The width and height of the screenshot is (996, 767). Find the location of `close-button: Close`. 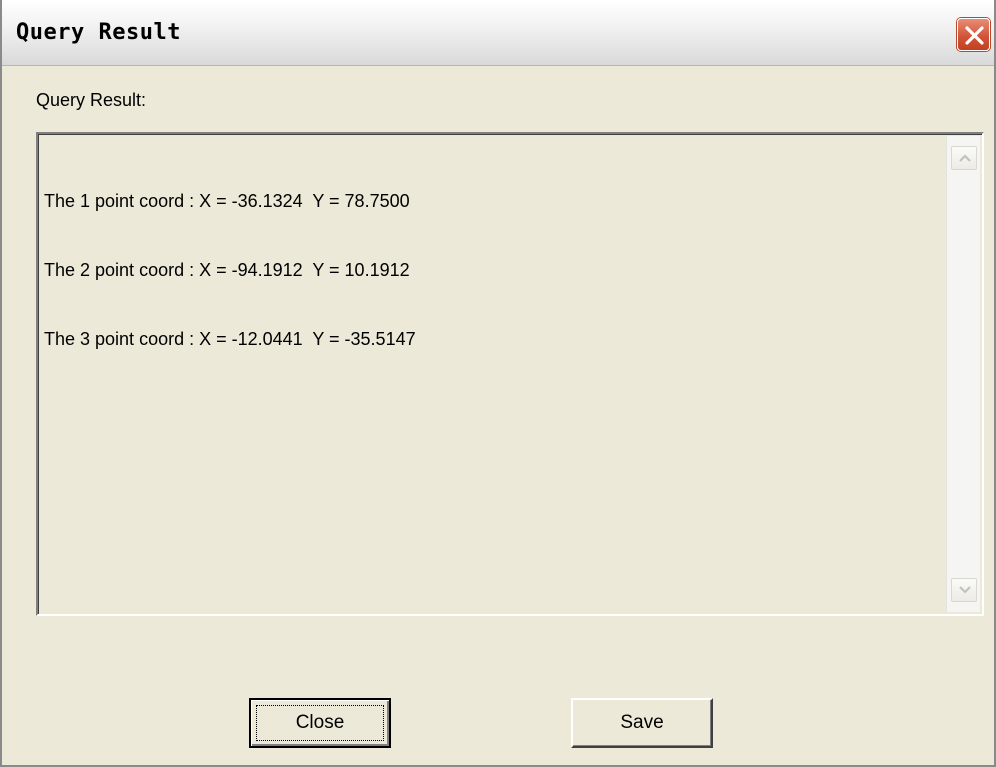

close-button: Close is located at coordinates (320, 723).